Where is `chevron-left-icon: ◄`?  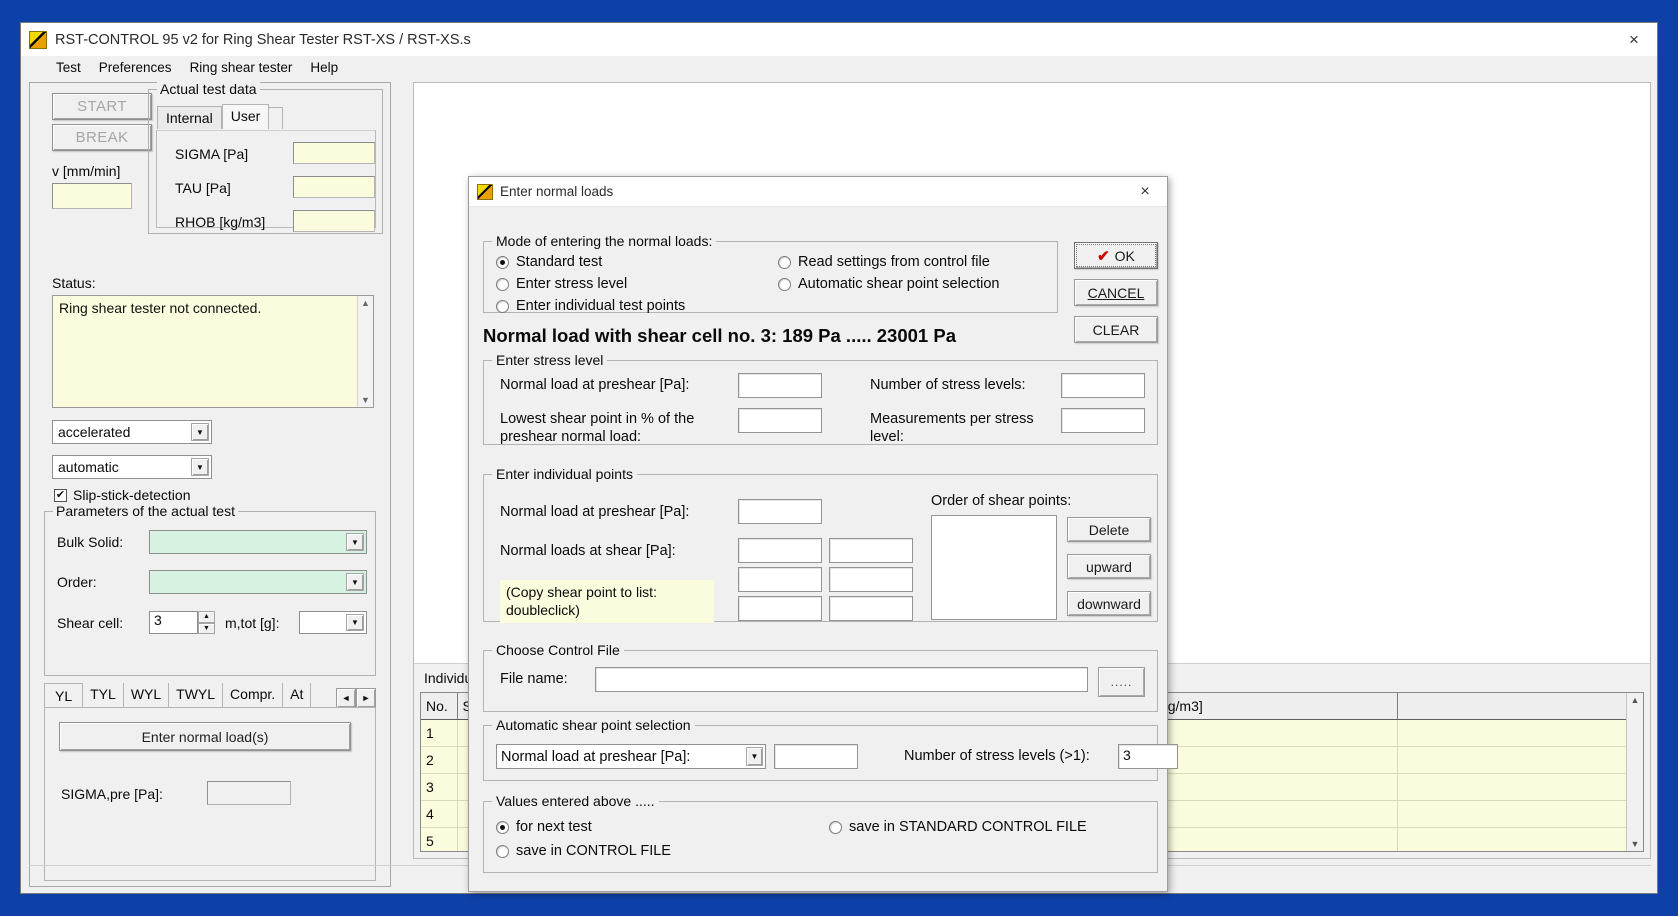
chevron-left-icon: ◄ is located at coordinates (346, 698).